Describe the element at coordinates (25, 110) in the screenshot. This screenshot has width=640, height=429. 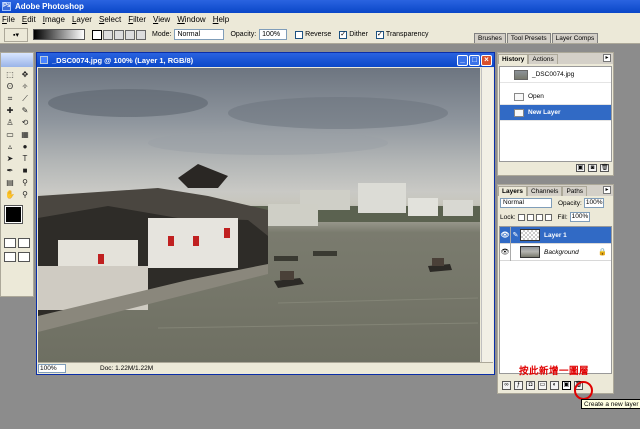
I see `brush-tool-icon: ✎` at that location.